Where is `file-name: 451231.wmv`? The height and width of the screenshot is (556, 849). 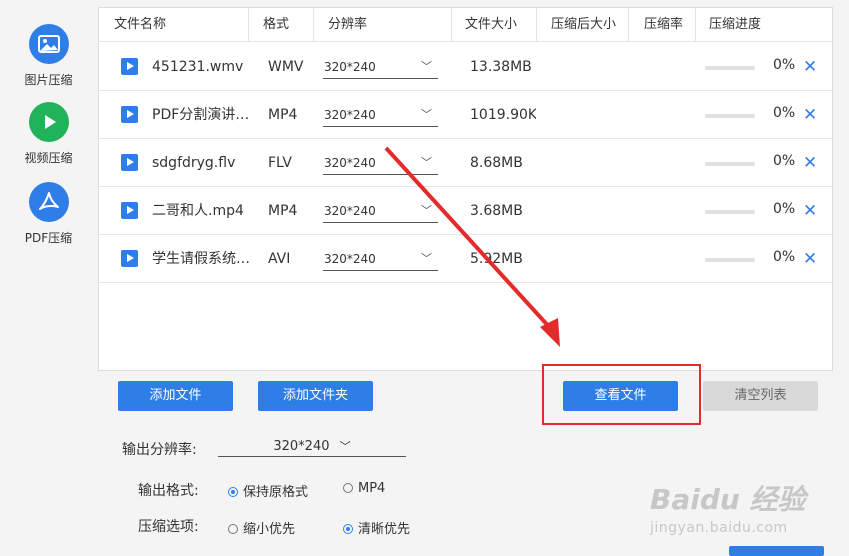
file-name: 451231.wmv is located at coordinates (198, 67).